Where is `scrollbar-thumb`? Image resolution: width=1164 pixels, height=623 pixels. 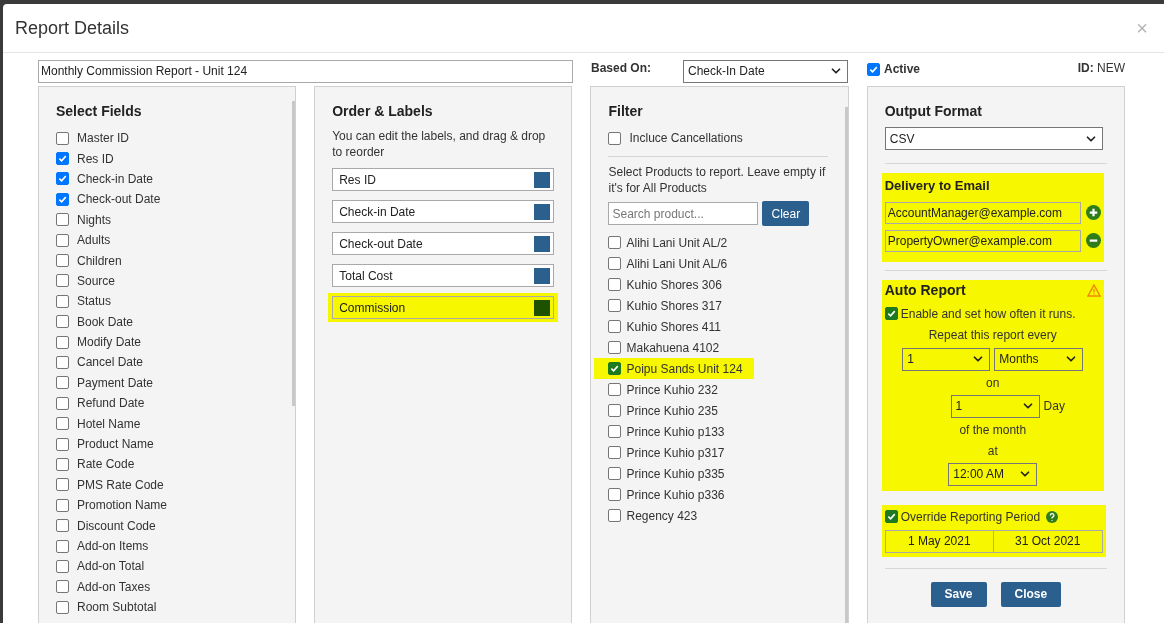 scrollbar-thumb is located at coordinates (294, 253).